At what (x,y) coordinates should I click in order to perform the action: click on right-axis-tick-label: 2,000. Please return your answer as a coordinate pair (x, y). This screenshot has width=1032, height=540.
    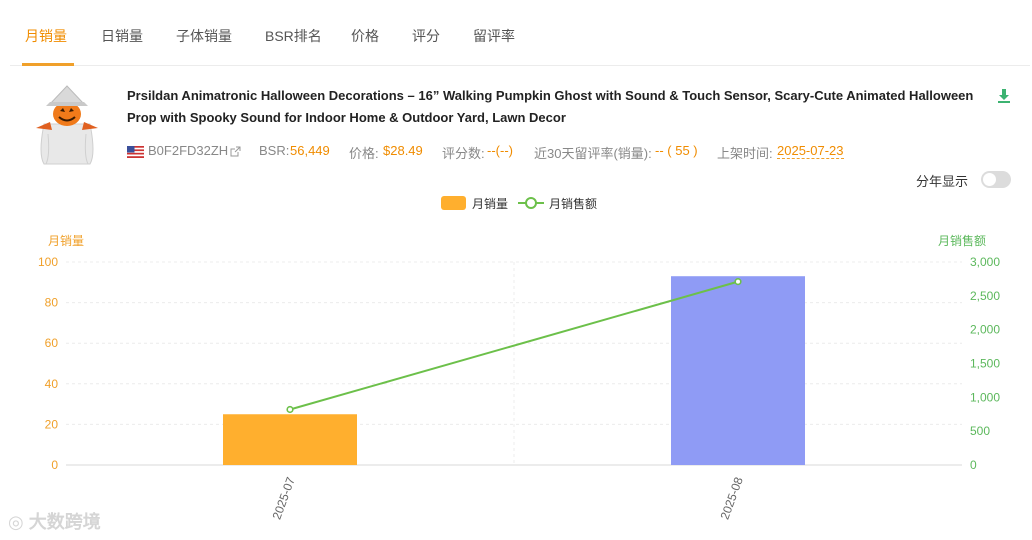
    Looking at the image, I should click on (985, 330).